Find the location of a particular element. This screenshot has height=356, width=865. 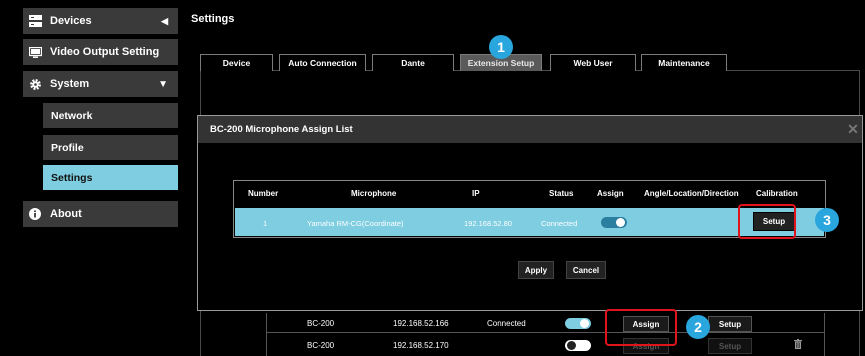

sidebar-item-video-output: Video Output Setting is located at coordinates (100, 52).